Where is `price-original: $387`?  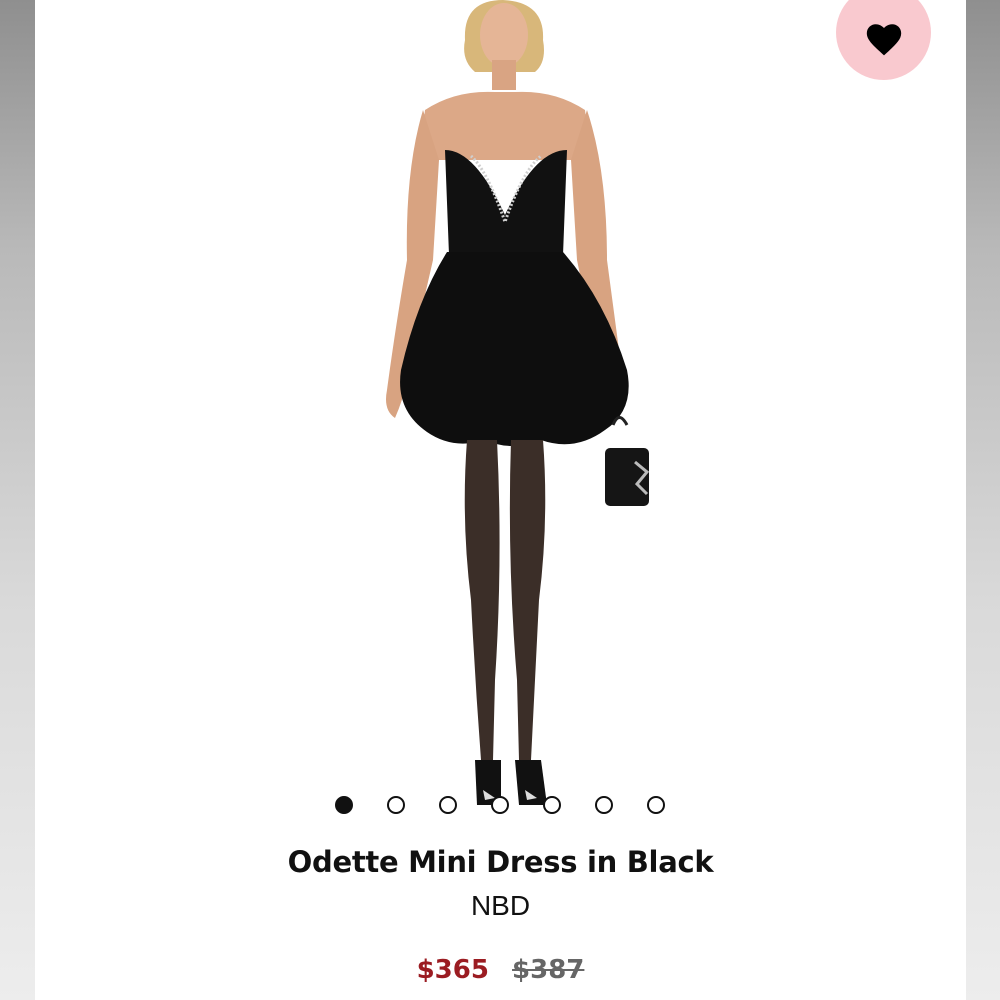
price-original: $387 is located at coordinates (548, 970).